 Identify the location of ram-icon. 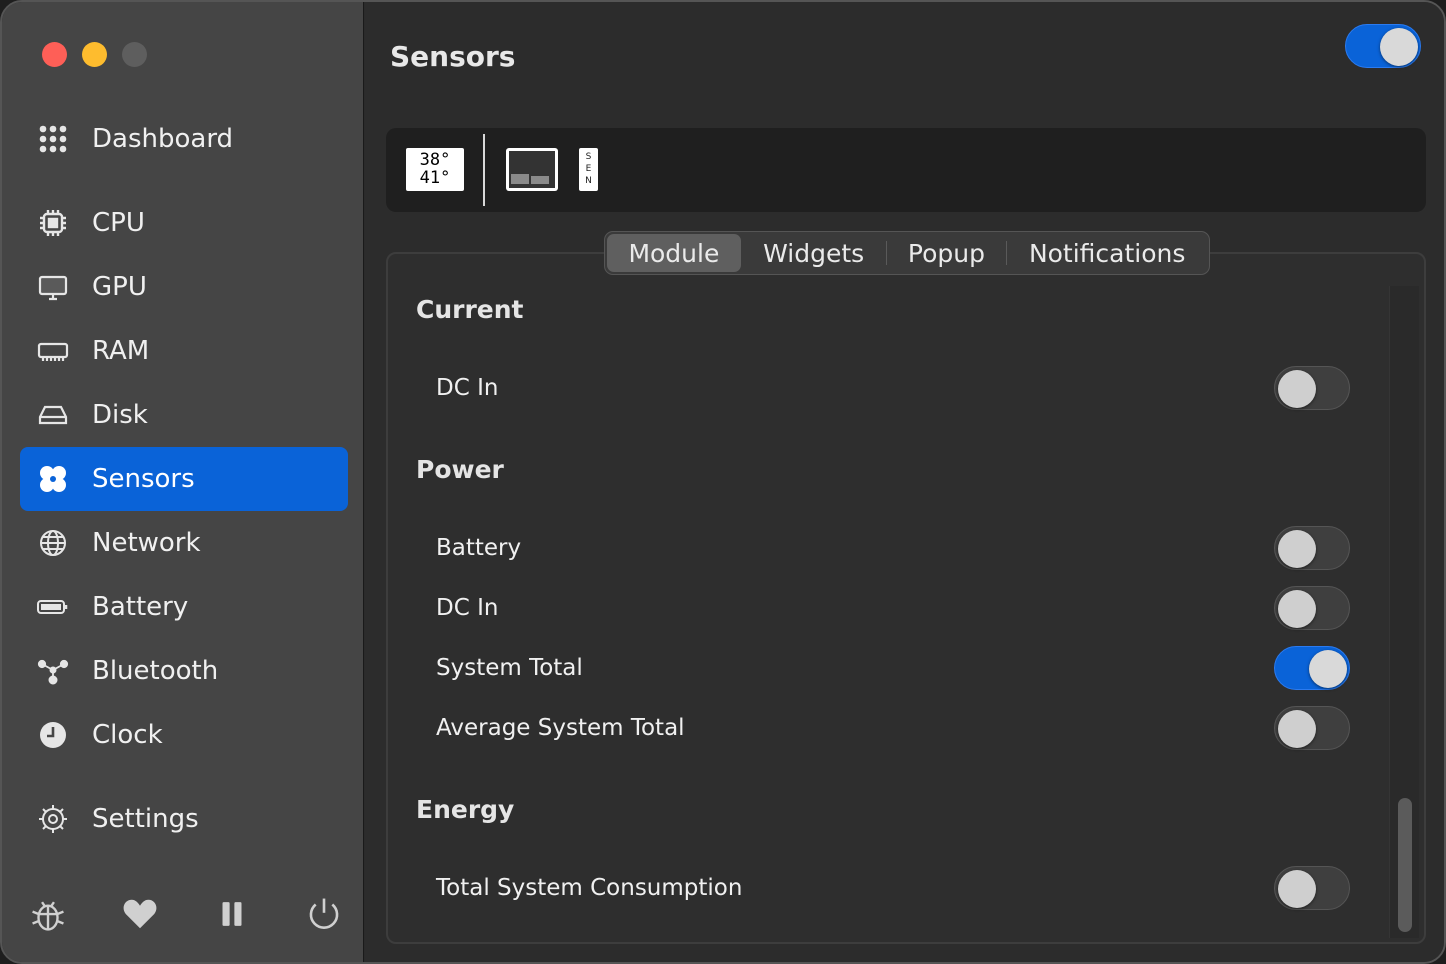
(53, 351).